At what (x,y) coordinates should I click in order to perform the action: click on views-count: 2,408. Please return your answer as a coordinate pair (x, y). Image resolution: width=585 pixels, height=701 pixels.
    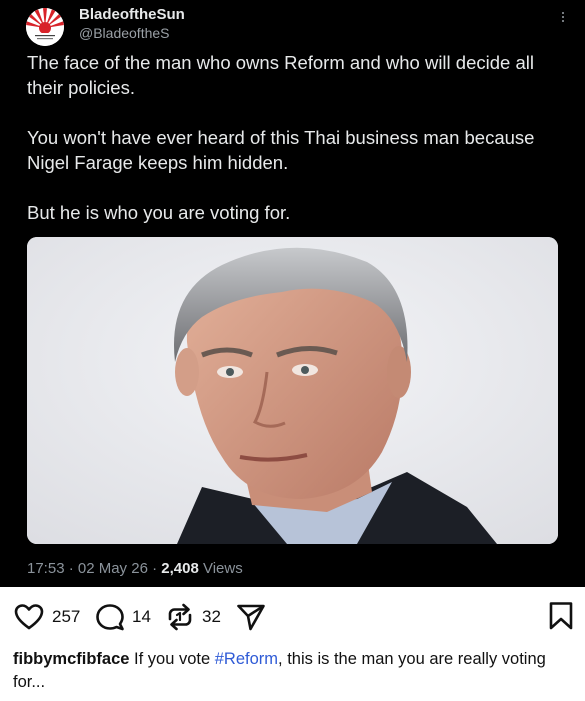
    Looking at the image, I should click on (180, 568).